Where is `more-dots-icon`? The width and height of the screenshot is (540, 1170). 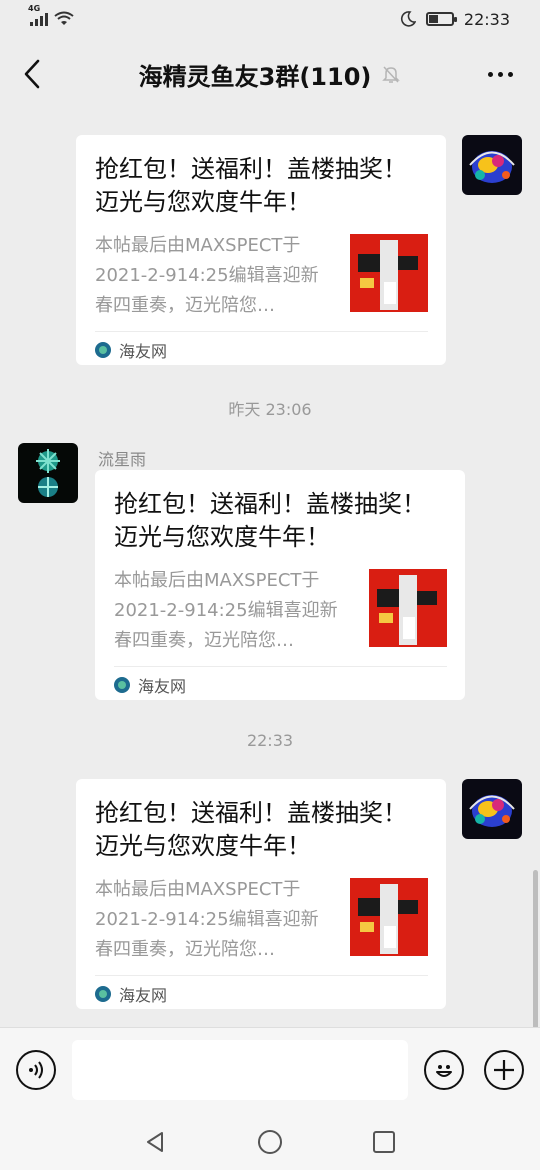 more-dots-icon is located at coordinates (490, 74).